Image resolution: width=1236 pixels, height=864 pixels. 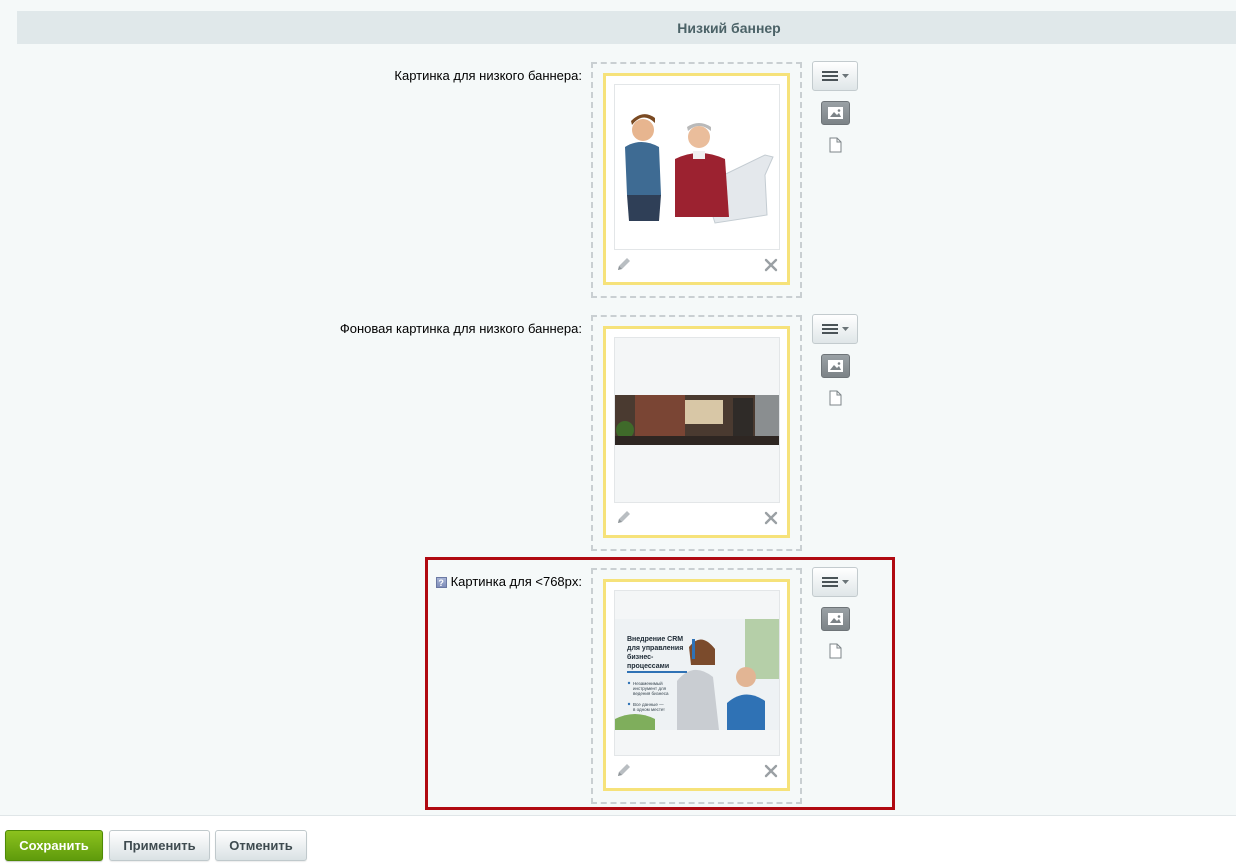 What do you see at coordinates (655, 648) in the screenshot?
I see `promo-title-line: для управления` at bounding box center [655, 648].